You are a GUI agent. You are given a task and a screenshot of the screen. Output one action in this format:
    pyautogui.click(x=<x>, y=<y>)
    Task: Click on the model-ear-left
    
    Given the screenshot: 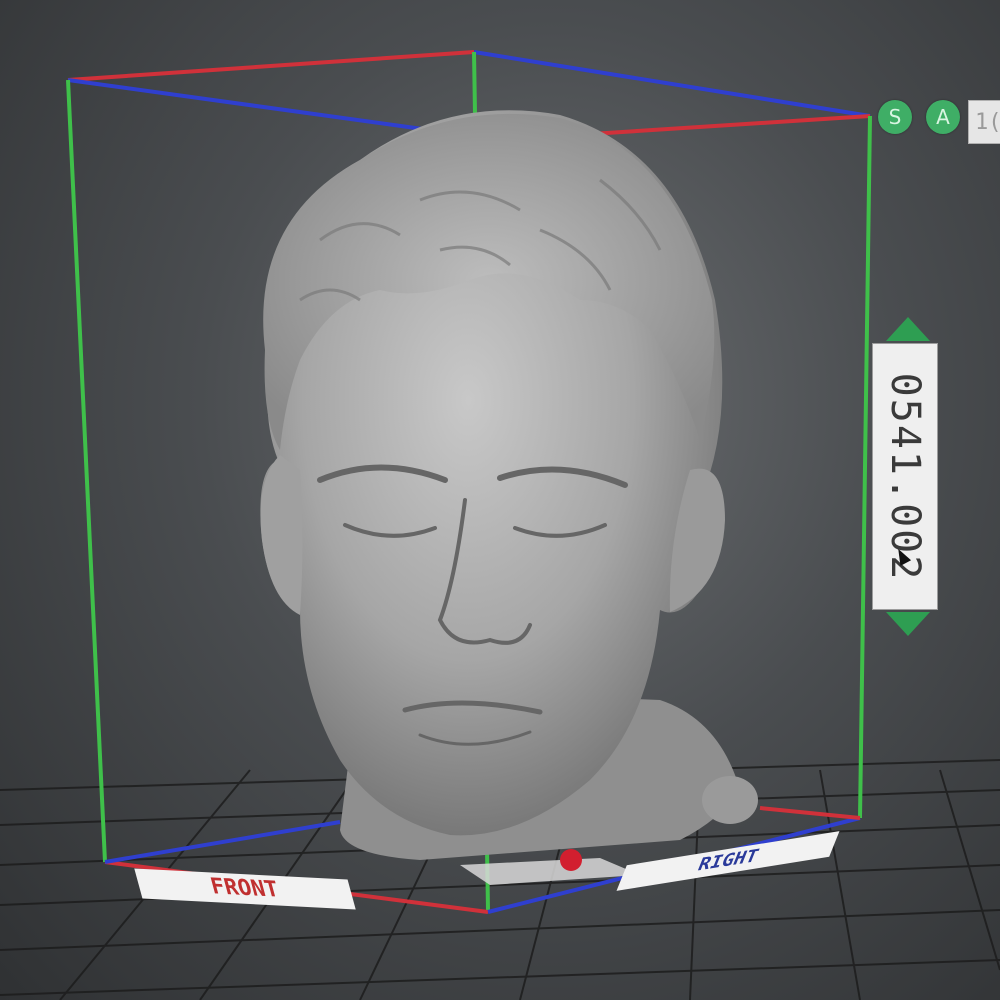 What is the action you would take?
    pyautogui.click(x=281, y=535)
    